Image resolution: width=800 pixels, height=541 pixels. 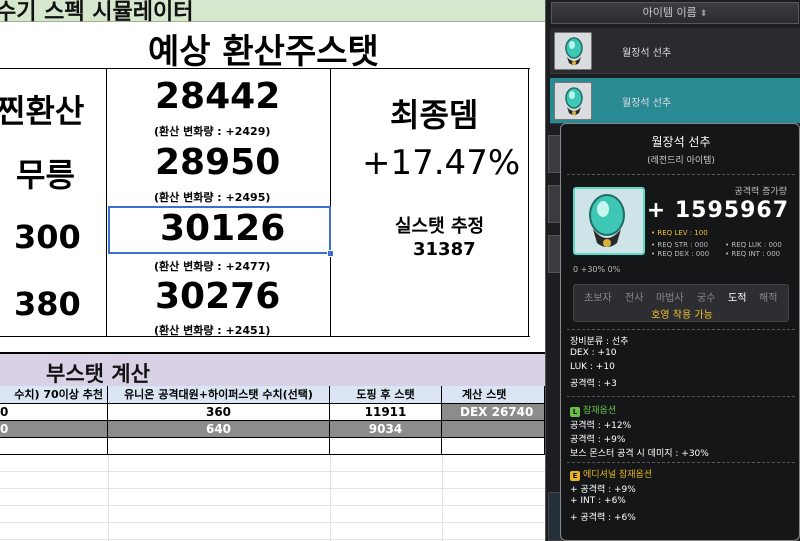 I want to click on table-cell: DEX 26740, so click(x=493, y=412).